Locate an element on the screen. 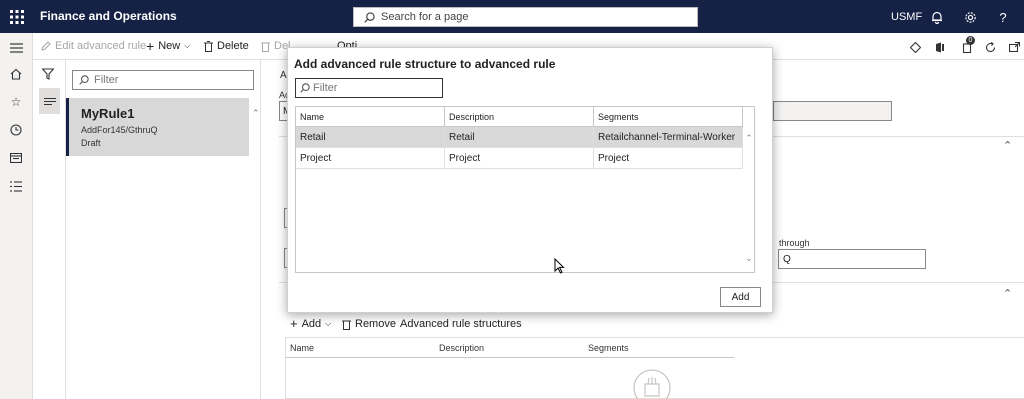 The width and height of the screenshot is (1024, 399). row-description: Retail is located at coordinates (519, 137).